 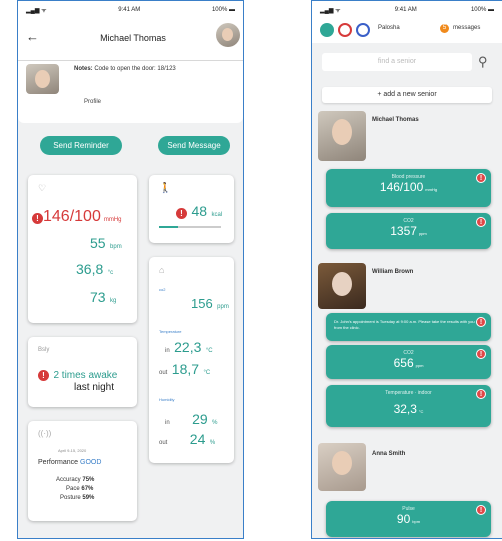 I want to click on messages-link: messages, so click(x=466, y=28).